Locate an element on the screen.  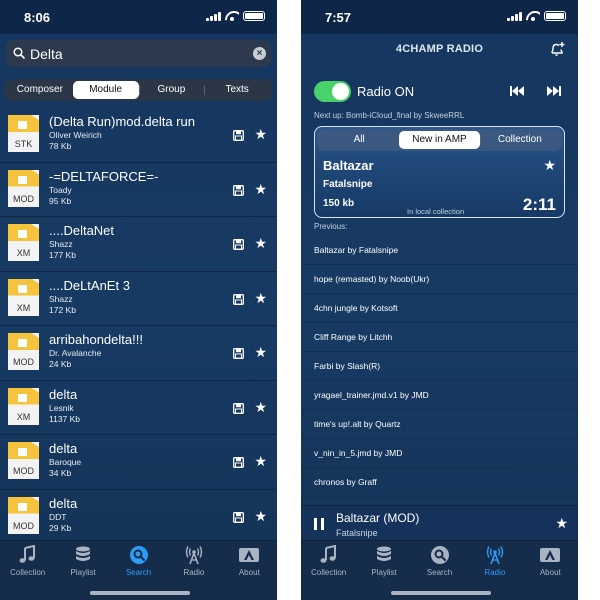
music-note-icon is located at coordinates (329, 554).